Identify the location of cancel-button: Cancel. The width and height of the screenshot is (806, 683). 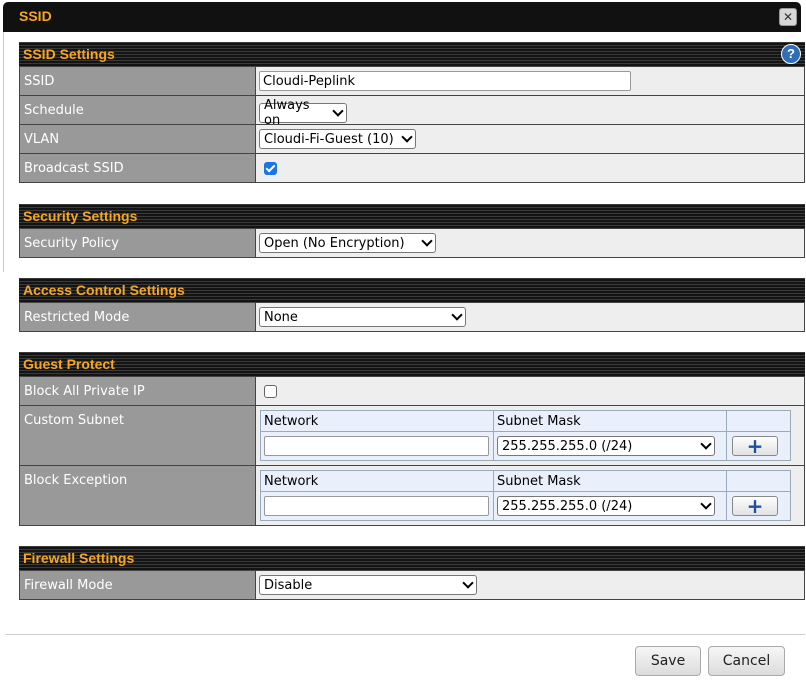
(746, 661).